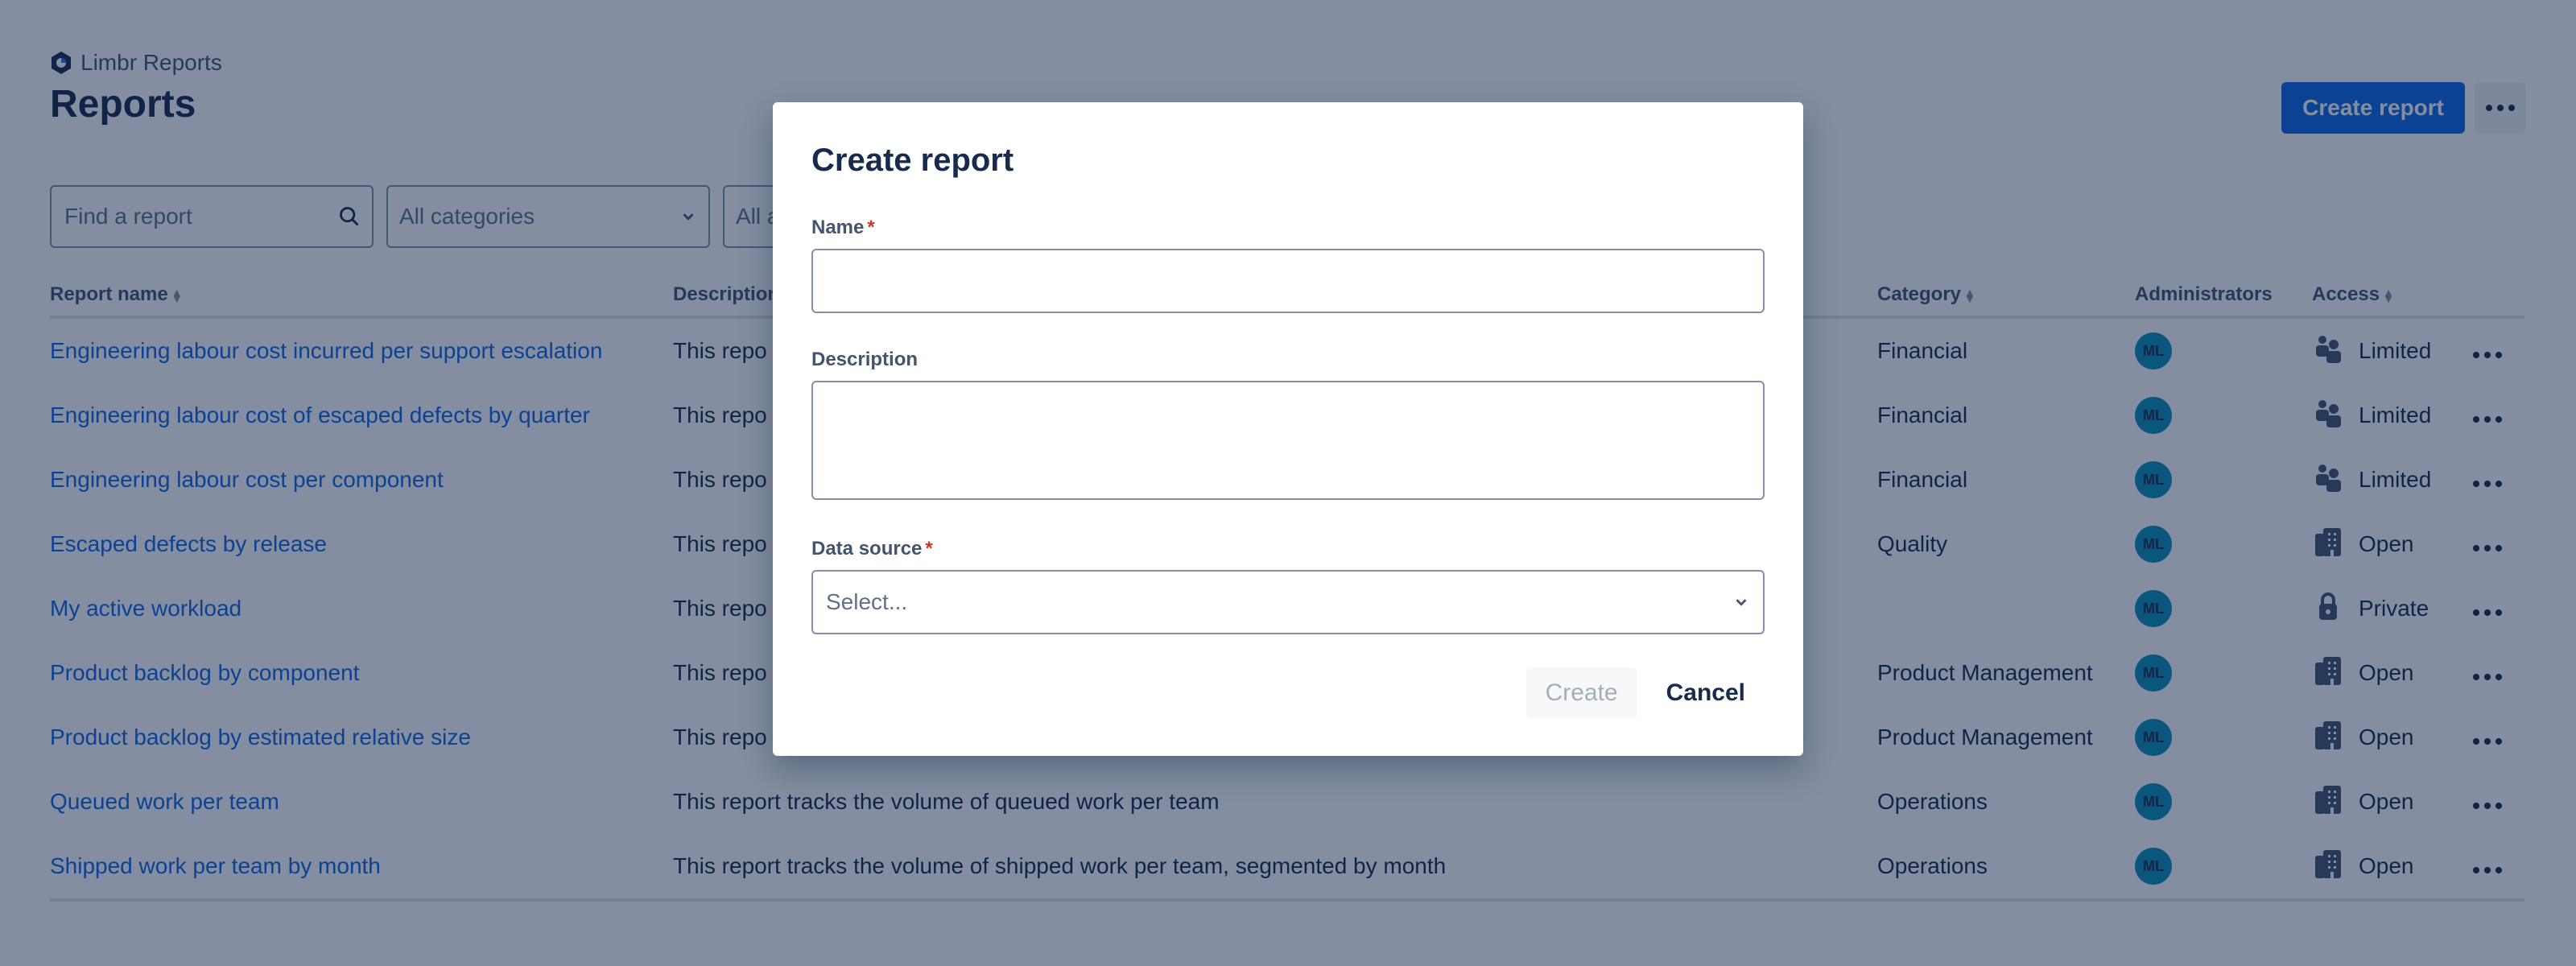 Image resolution: width=2576 pixels, height=966 pixels. I want to click on chevron-down-icon, so click(1741, 602).